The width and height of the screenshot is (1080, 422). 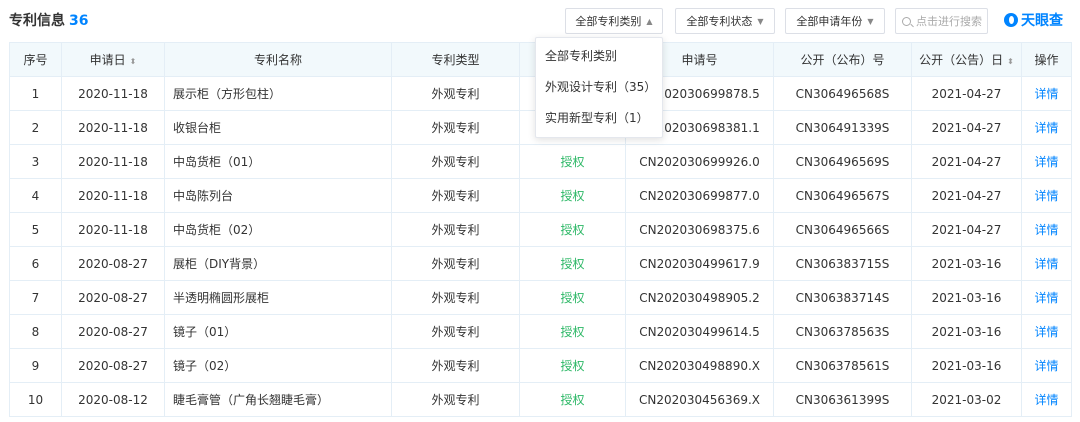 I want to click on col-header-application-date-label: 申请日, so click(x=107, y=60).